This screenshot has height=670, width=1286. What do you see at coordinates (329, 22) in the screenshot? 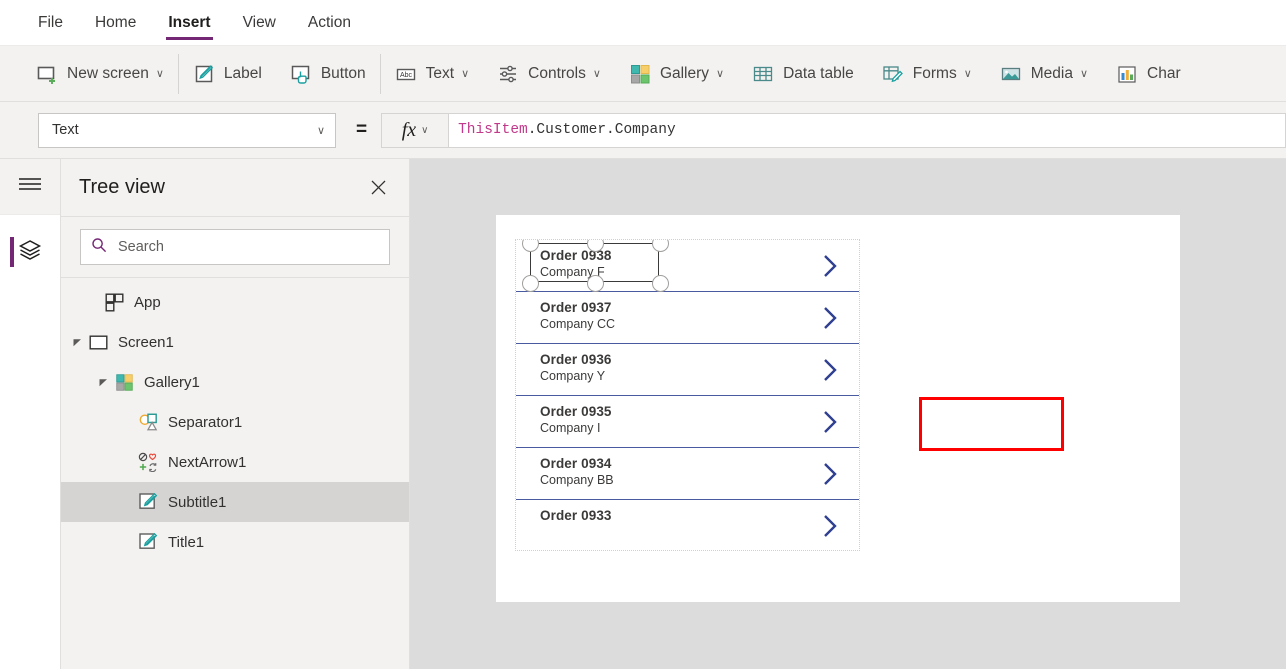
I see `menu-item-action: Action` at bounding box center [329, 22].